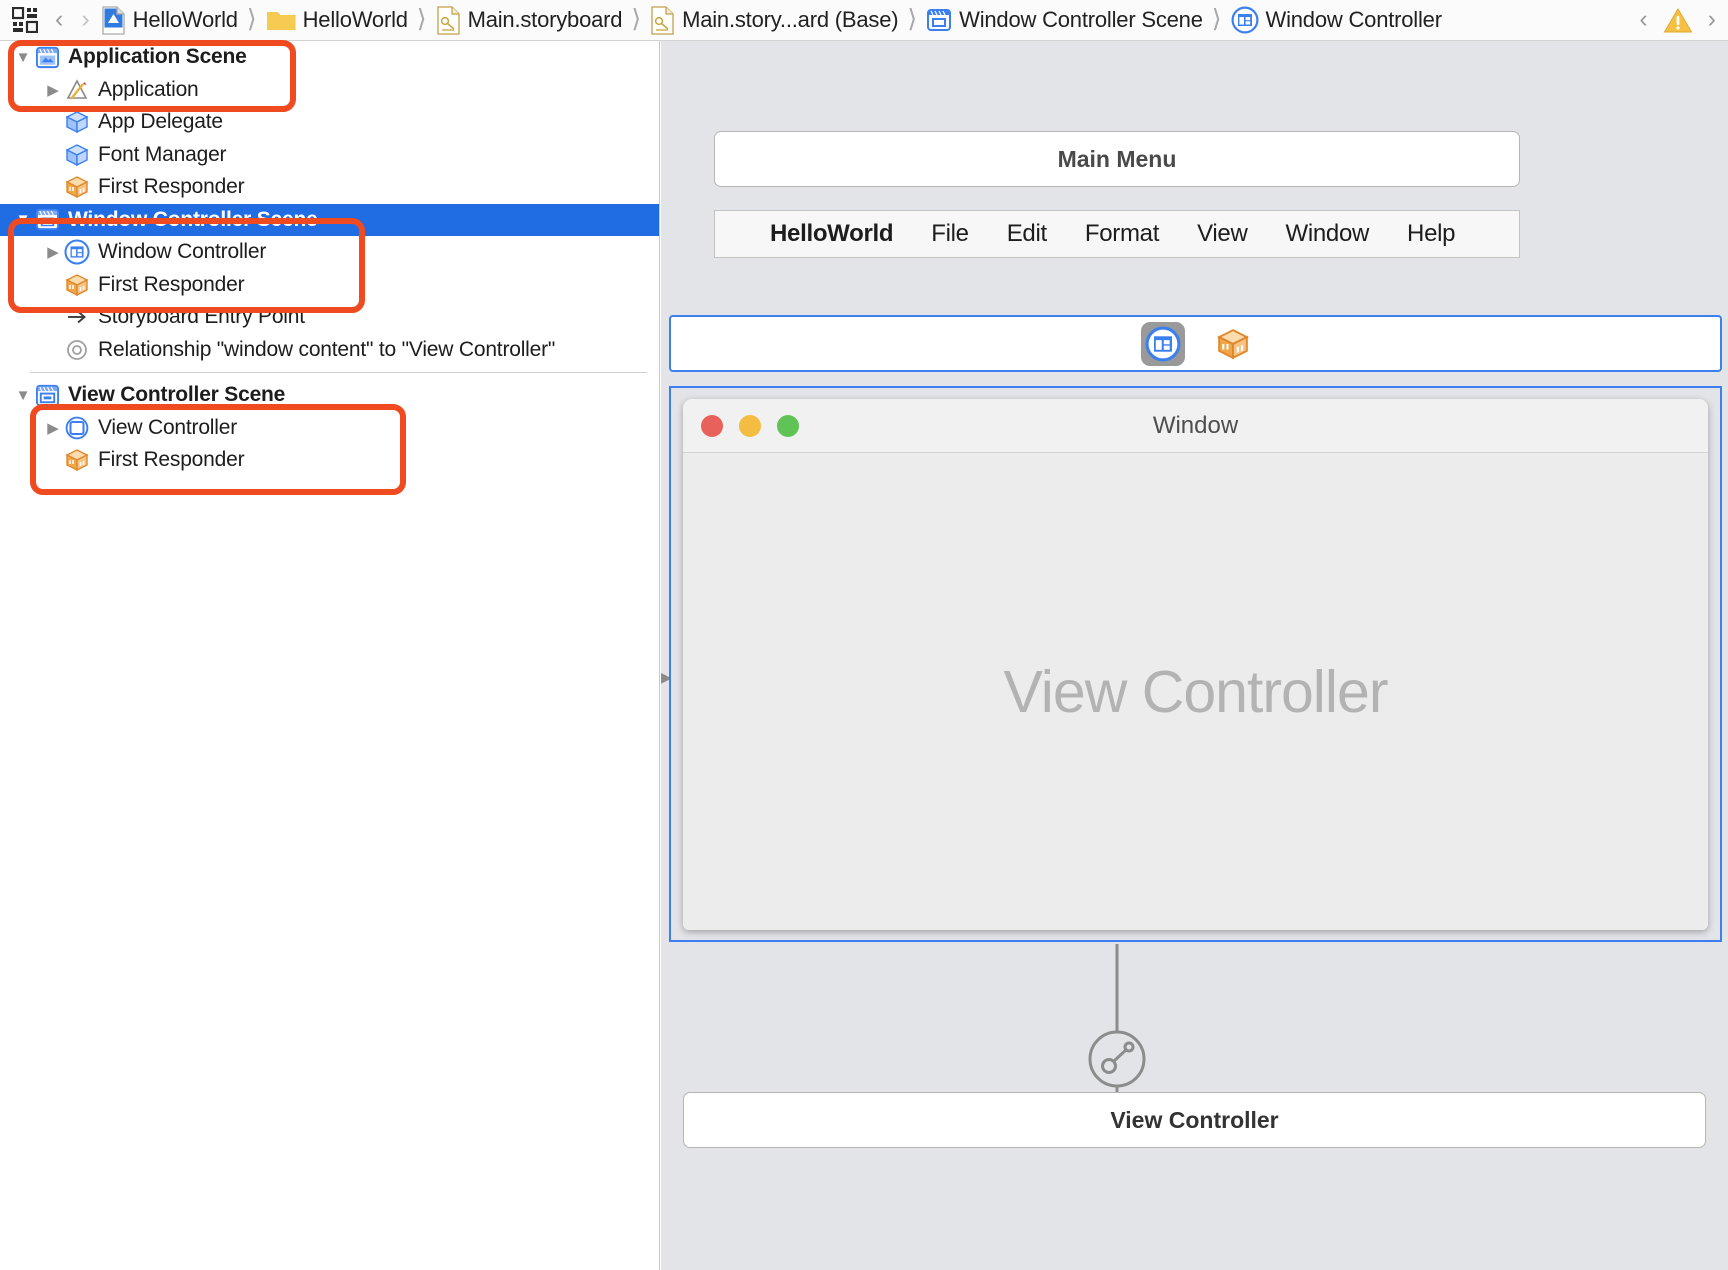 The height and width of the screenshot is (1270, 1728). I want to click on outline-row-label: View Controller, so click(168, 427).